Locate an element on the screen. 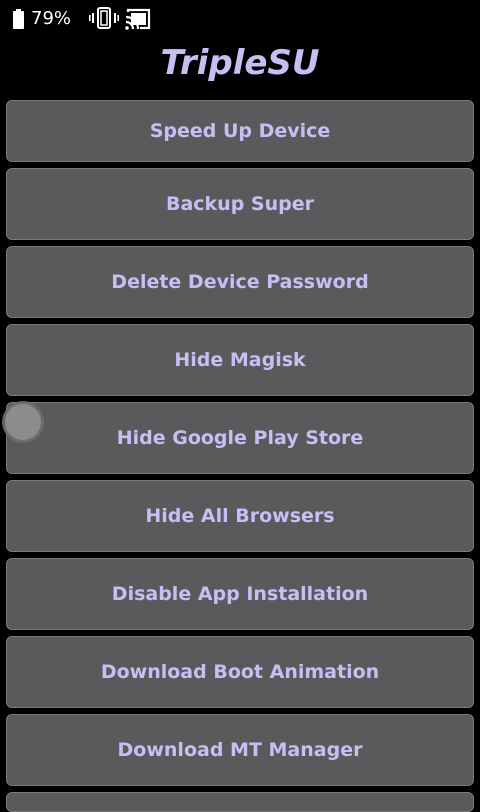  button-label: Hide Magisk is located at coordinates (240, 360).